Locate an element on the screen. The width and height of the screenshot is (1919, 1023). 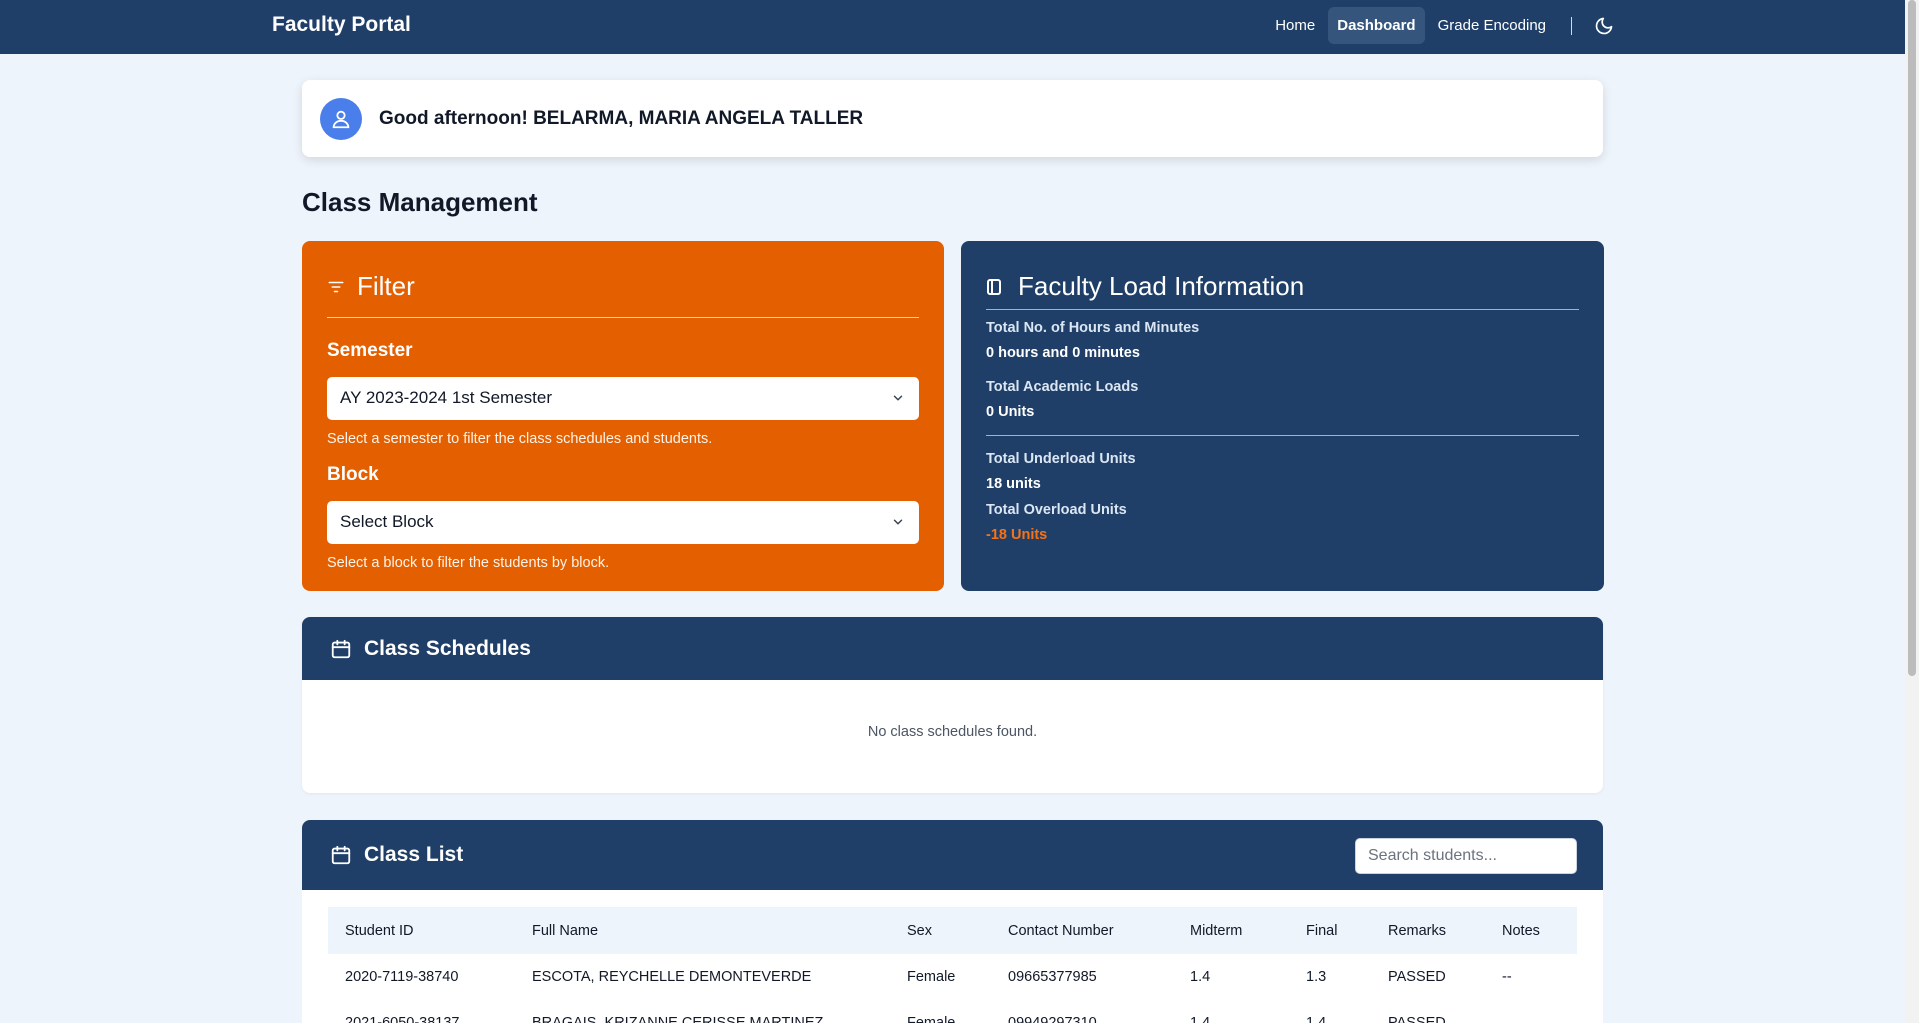
empty-schedules-message: No class schedules found. is located at coordinates (952, 732).